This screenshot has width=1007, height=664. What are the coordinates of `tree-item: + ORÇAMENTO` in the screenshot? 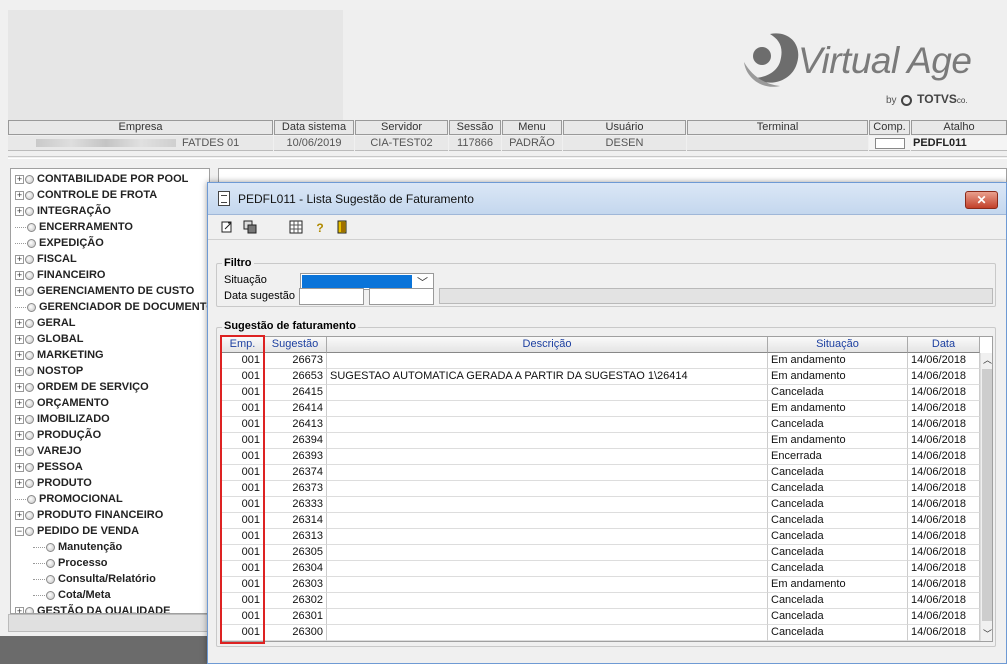 It's located at (62, 403).